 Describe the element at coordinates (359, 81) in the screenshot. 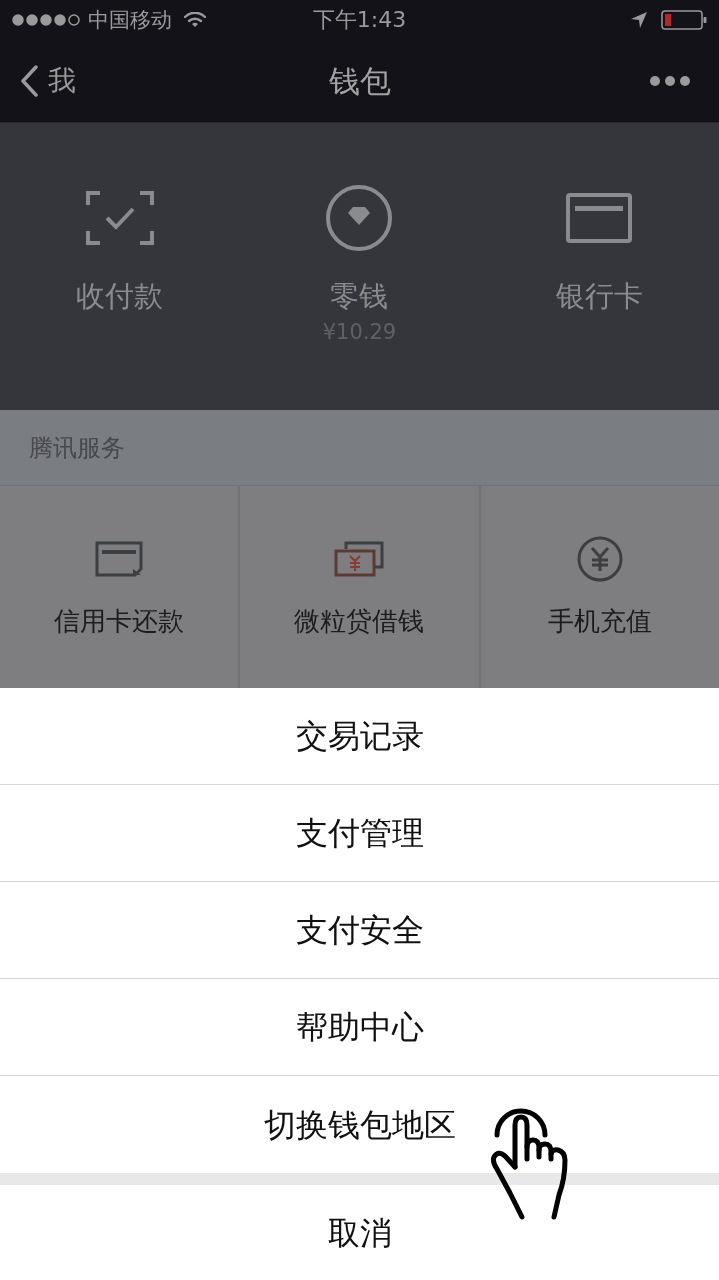

I see `page-title: 钱包` at that location.